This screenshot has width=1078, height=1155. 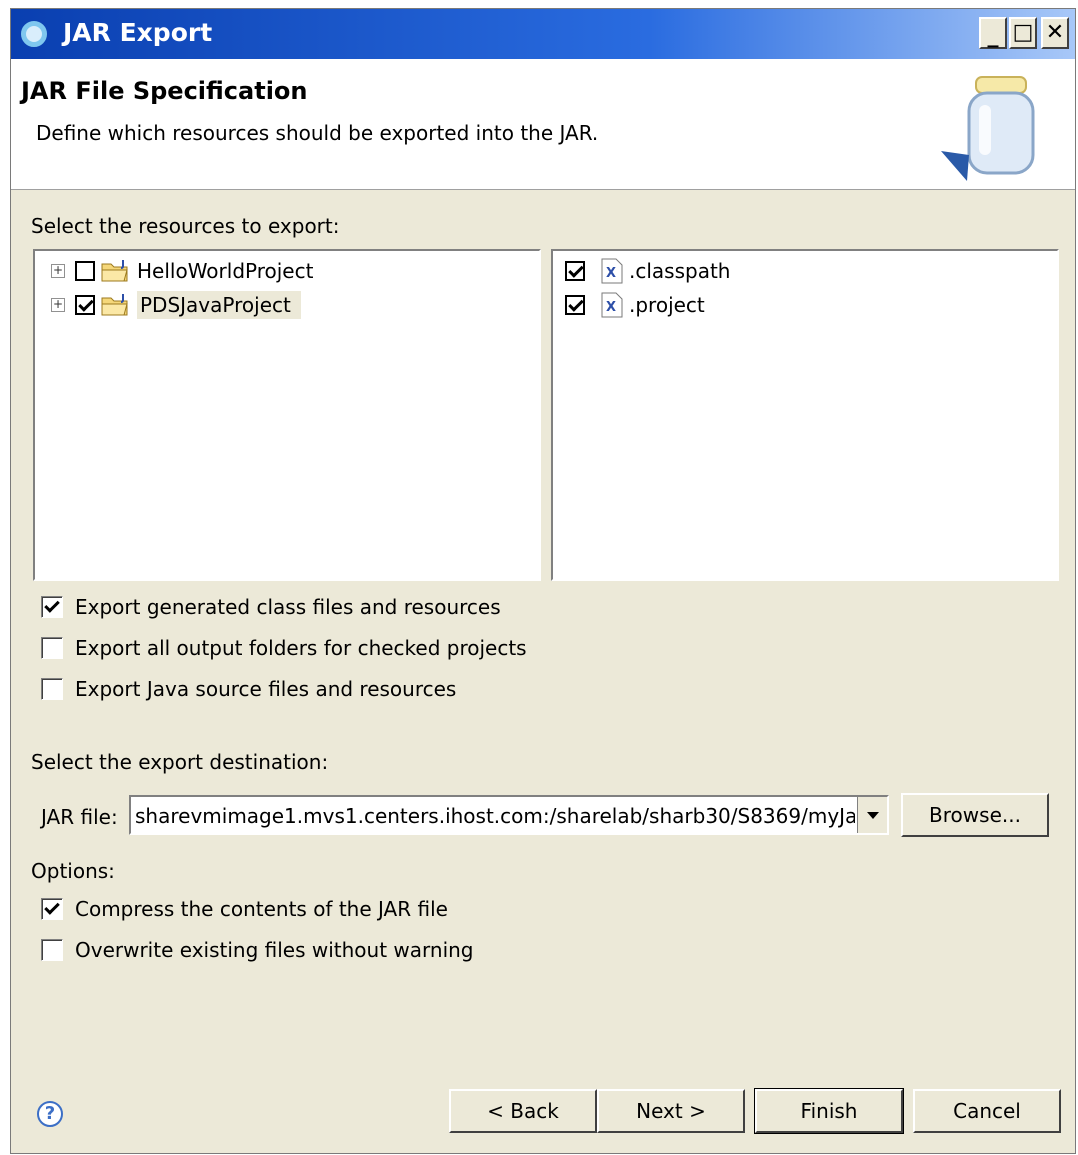 What do you see at coordinates (52, 648) in the screenshot?
I see `export-output-folders-checkbox` at bounding box center [52, 648].